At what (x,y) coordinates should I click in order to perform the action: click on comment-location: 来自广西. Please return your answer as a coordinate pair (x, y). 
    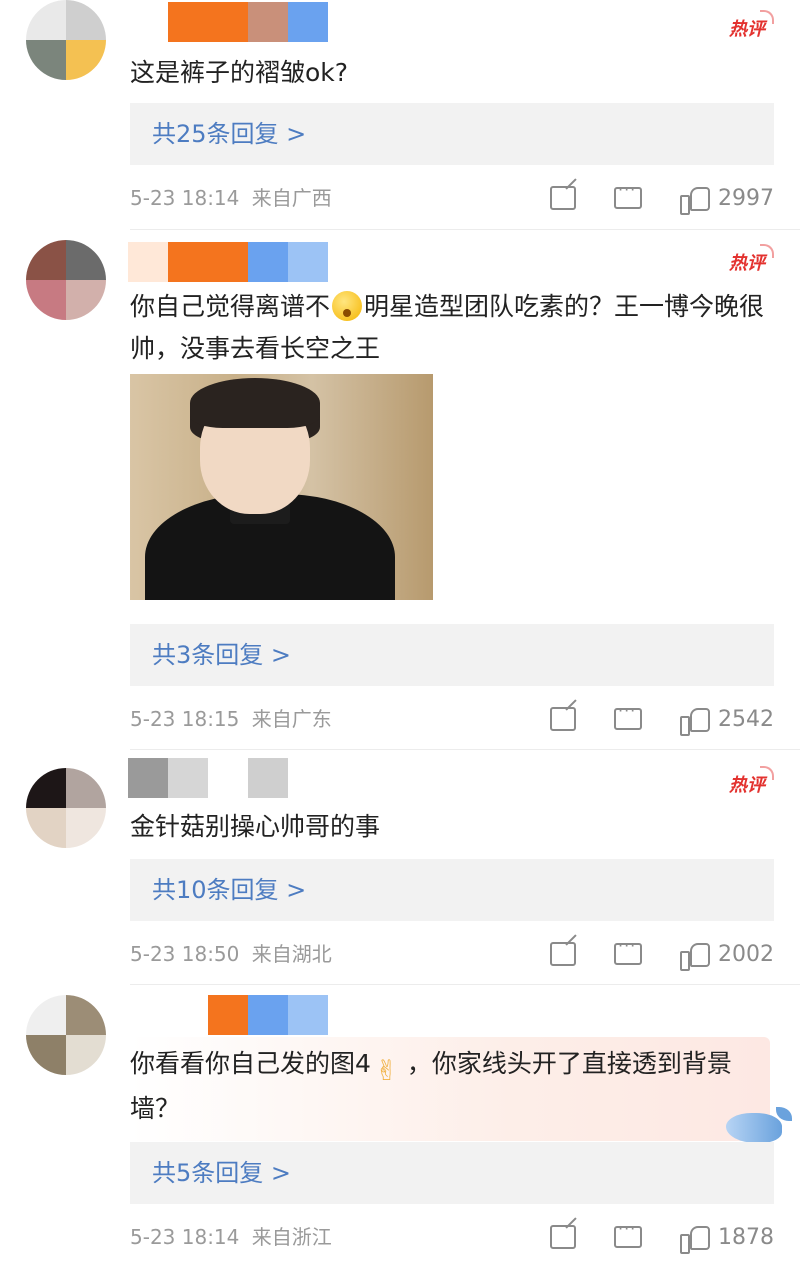
    Looking at the image, I should click on (291, 198).